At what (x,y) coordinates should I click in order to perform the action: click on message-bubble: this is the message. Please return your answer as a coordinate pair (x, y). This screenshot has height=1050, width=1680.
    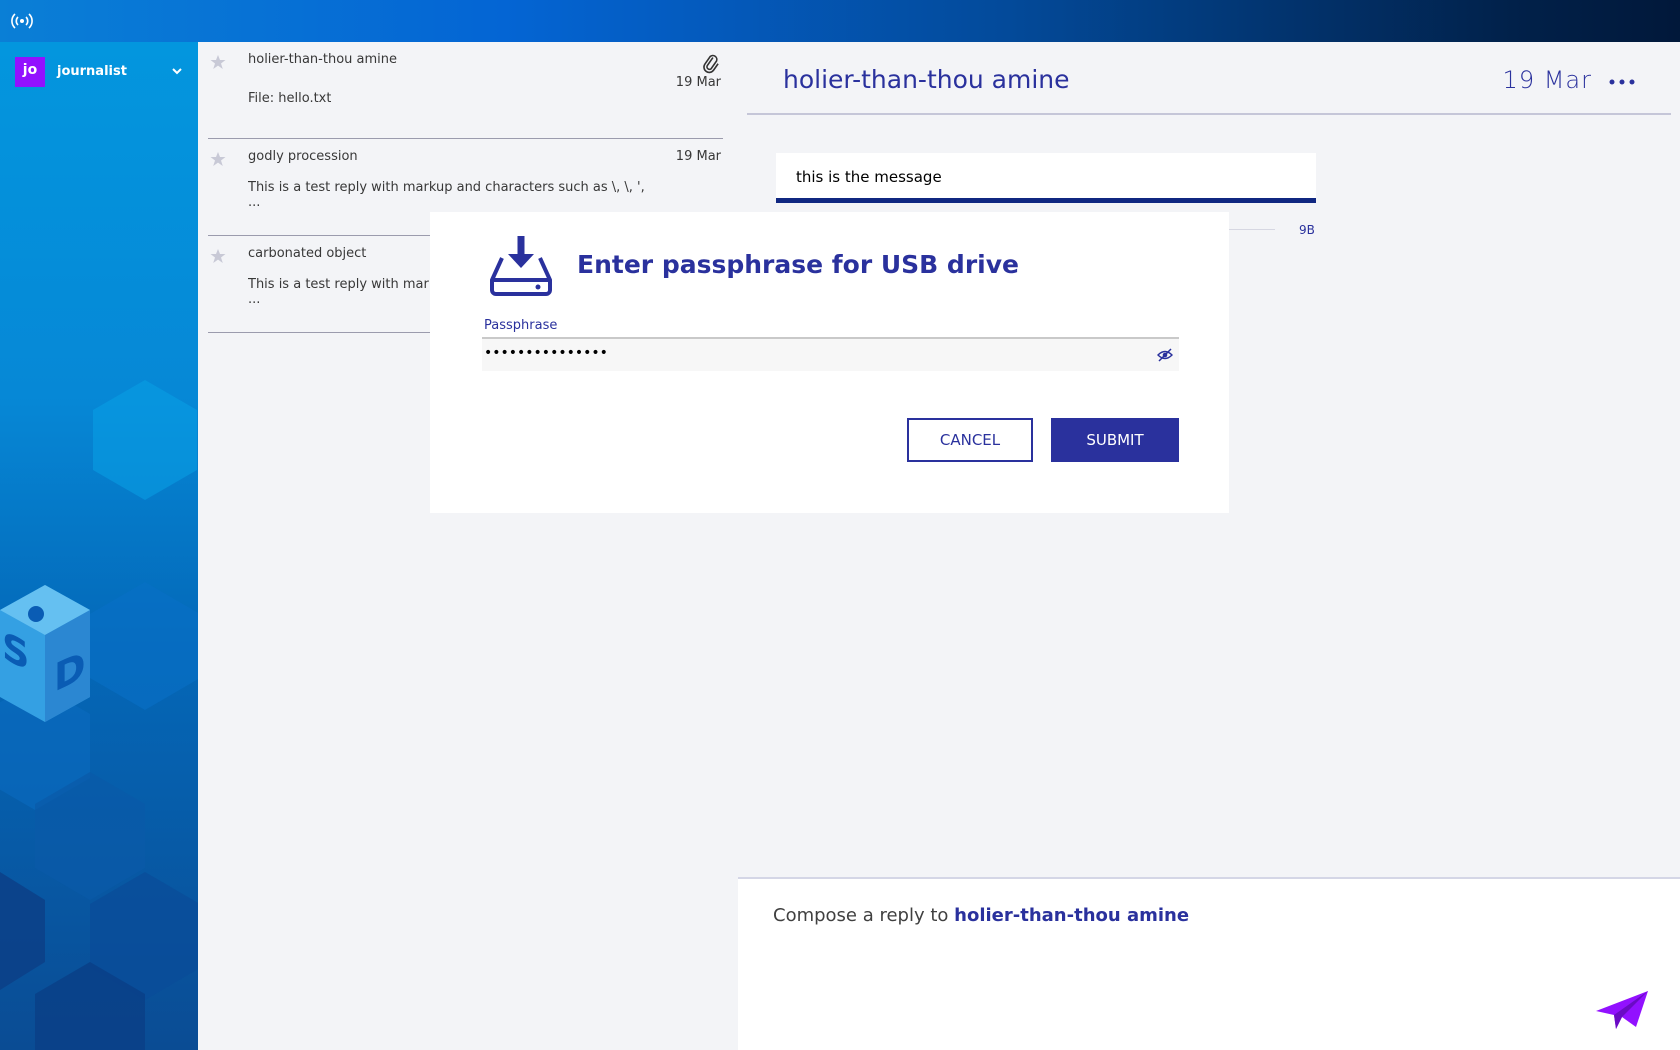
    Looking at the image, I should click on (1046, 178).